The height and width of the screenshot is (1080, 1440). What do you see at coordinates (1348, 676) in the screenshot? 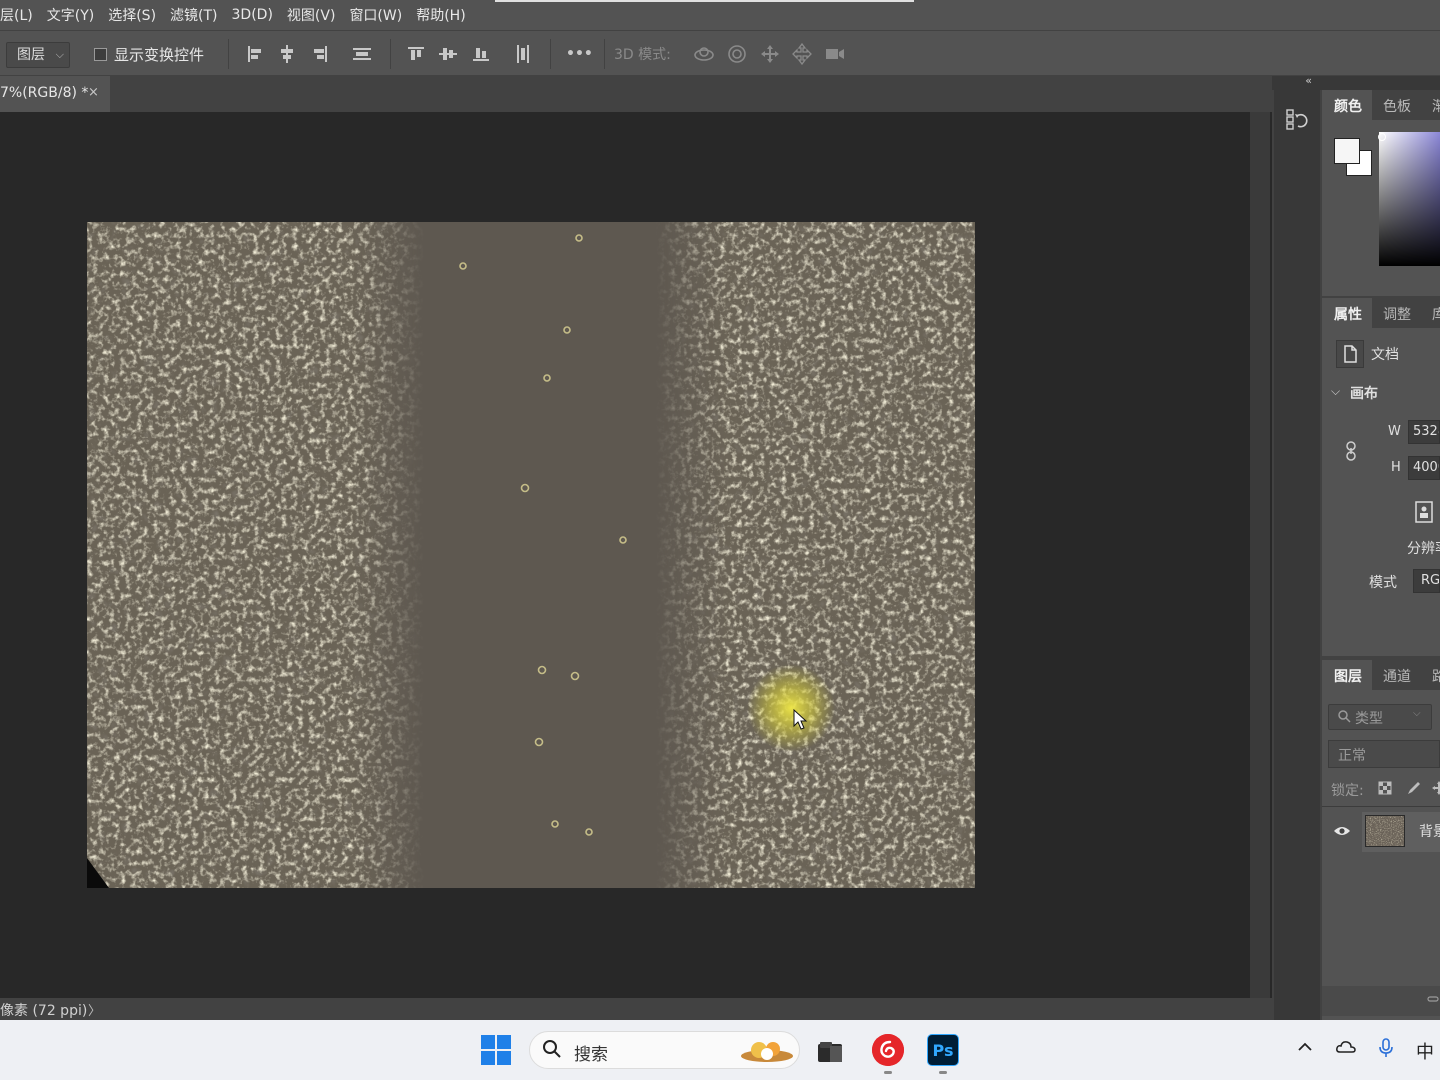
I see `tab-layers: 图层` at bounding box center [1348, 676].